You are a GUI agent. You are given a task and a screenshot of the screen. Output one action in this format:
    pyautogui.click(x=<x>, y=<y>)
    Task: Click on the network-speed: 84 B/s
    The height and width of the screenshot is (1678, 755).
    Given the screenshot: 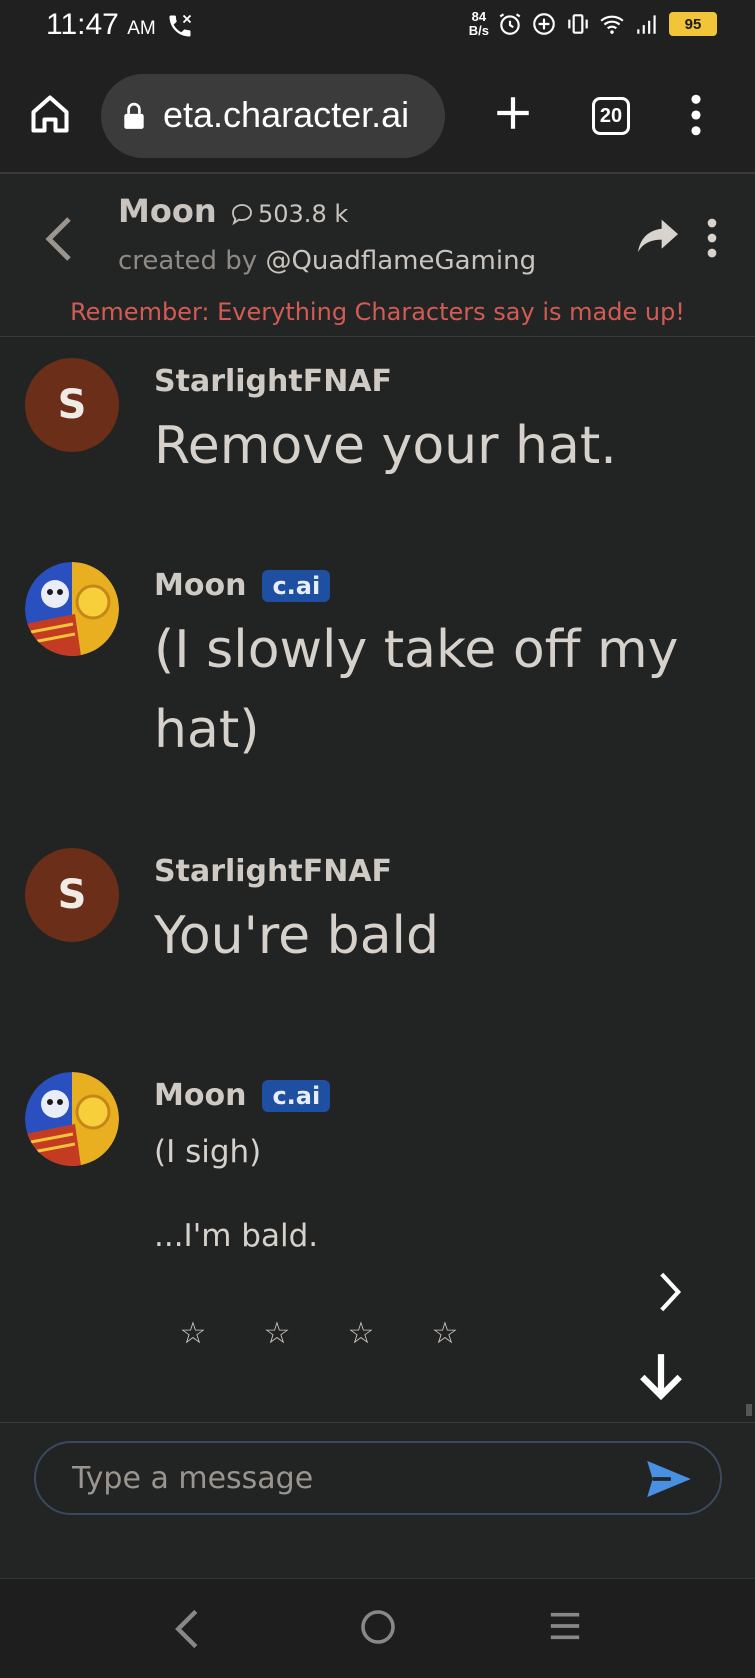 What is the action you would take?
    pyautogui.click(x=479, y=24)
    